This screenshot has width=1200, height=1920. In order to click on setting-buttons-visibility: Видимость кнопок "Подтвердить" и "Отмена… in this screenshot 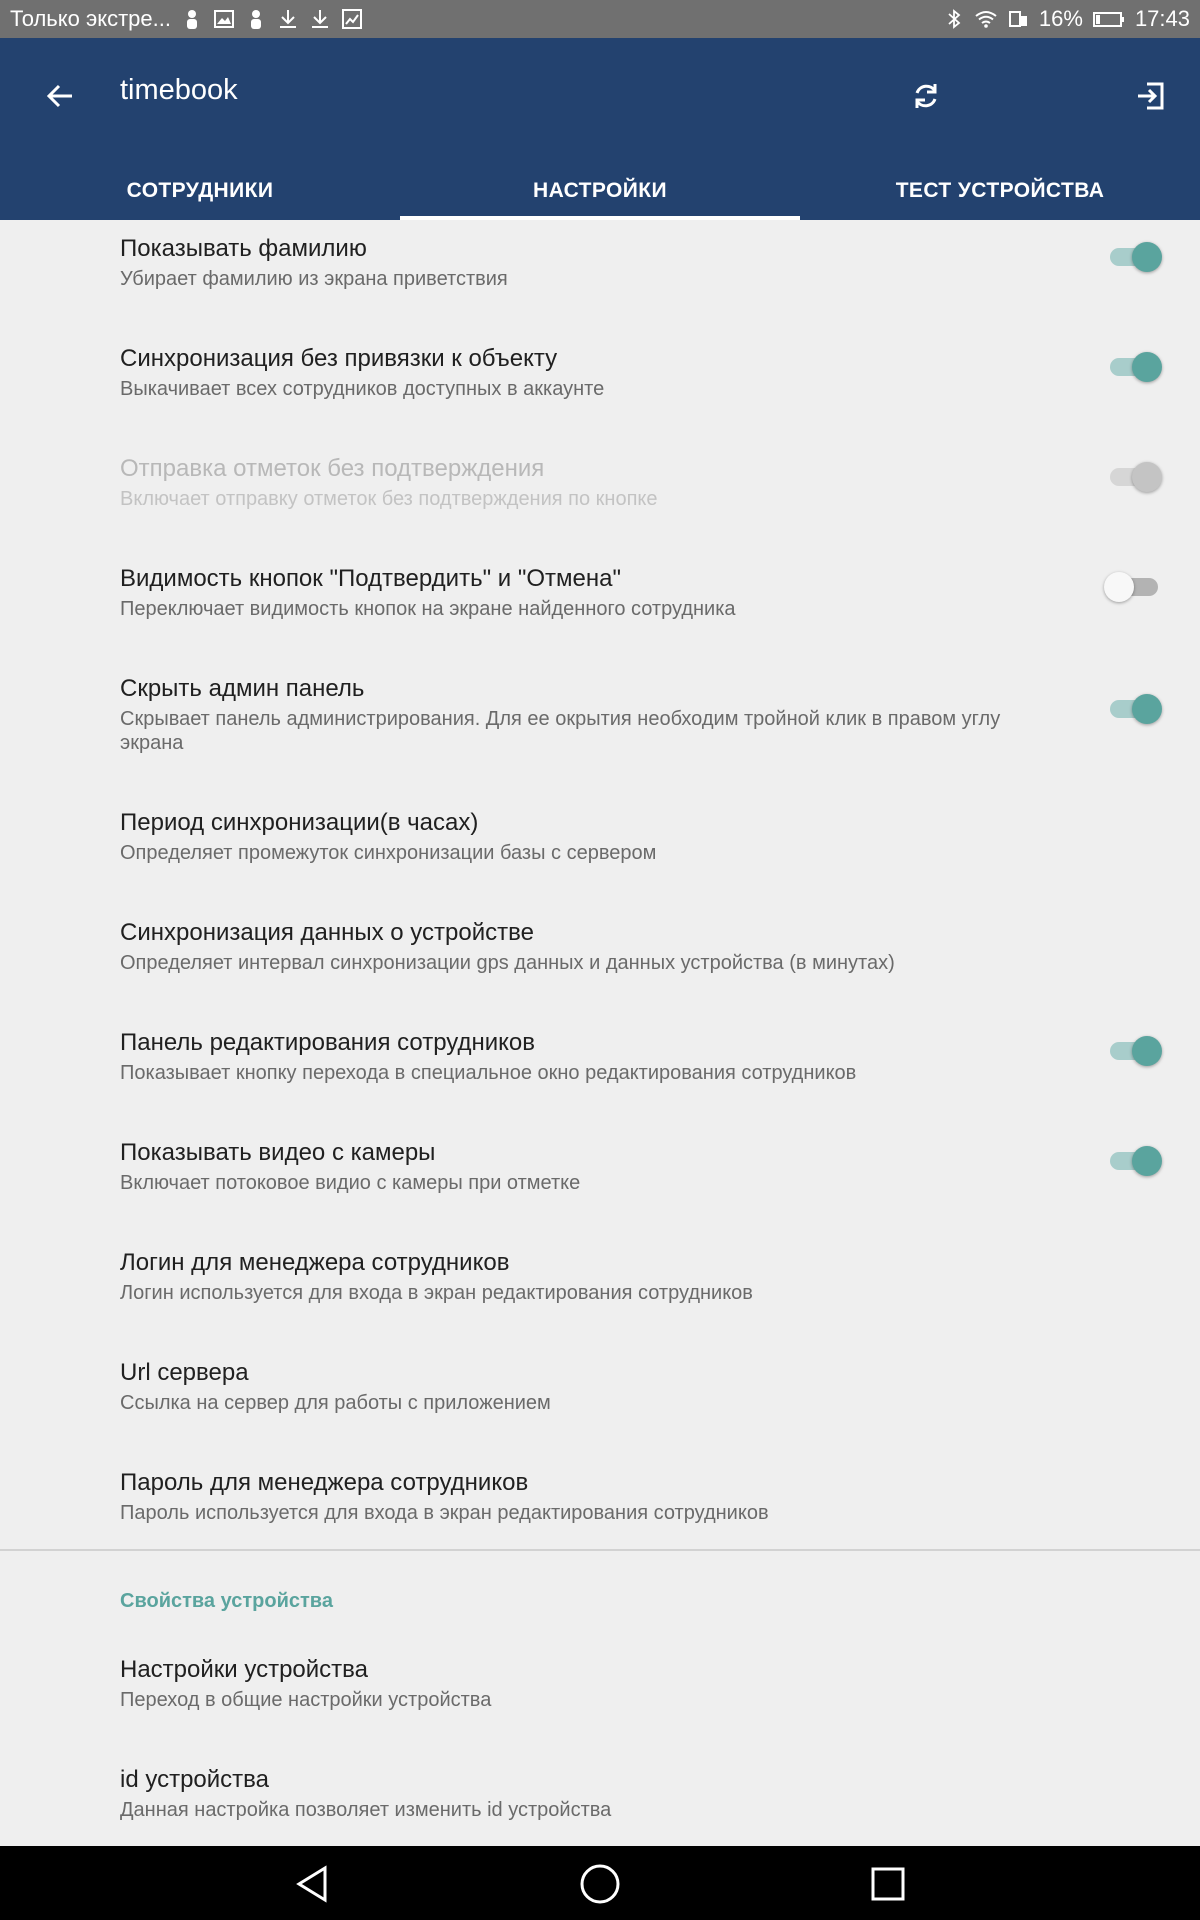, I will do `click(600, 592)`.